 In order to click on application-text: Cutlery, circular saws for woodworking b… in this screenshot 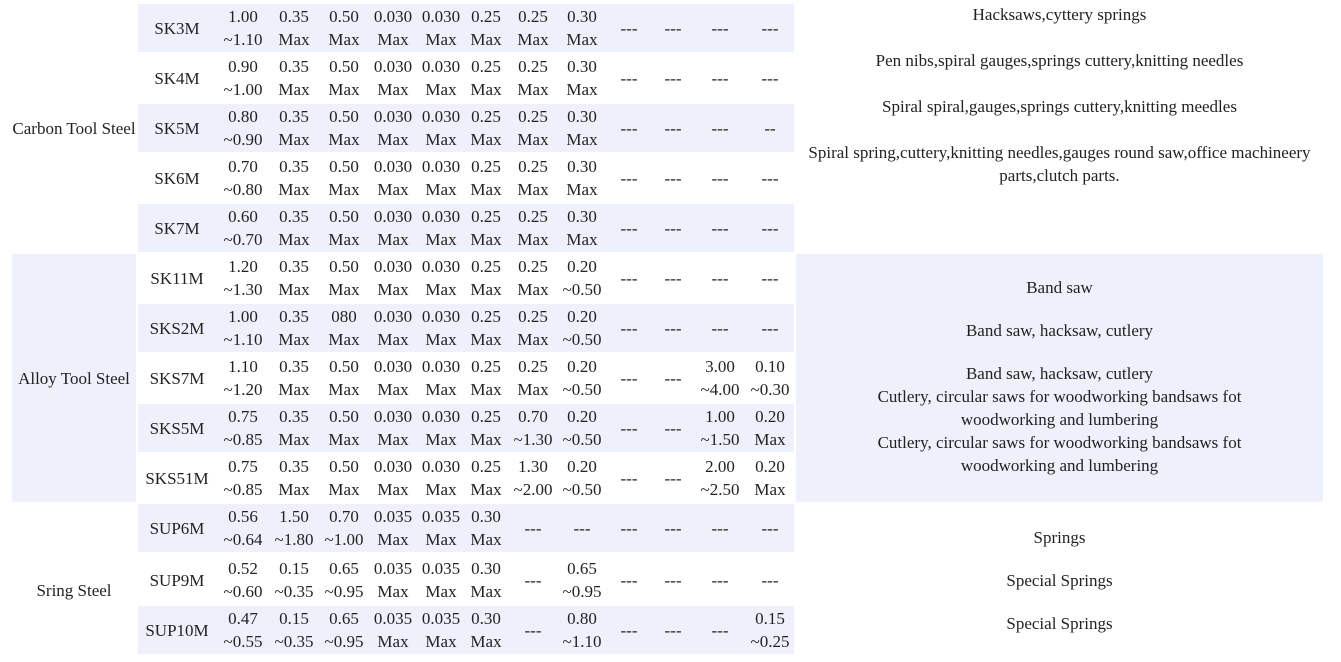, I will do `click(1059, 454)`.